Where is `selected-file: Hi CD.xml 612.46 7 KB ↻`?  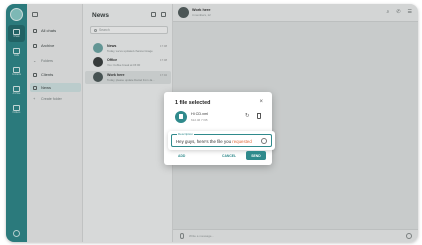
selected-file: Hi CD.xml 612.46 7 KB ↻ is located at coordinates (219, 118).